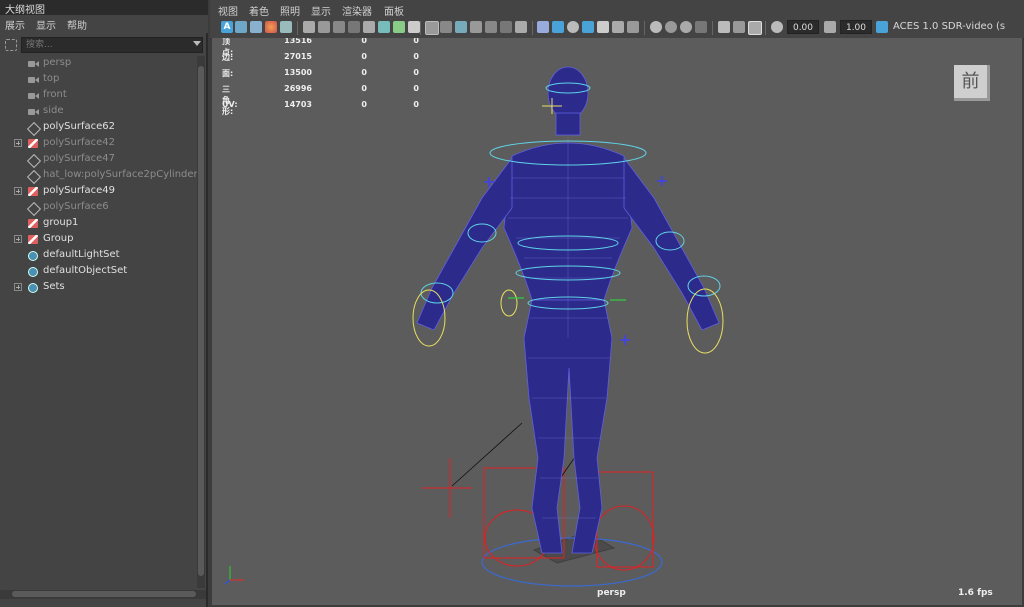 The height and width of the screenshot is (607, 1024). Describe the element at coordinates (506, 27) in the screenshot. I see `xray-icon` at that location.